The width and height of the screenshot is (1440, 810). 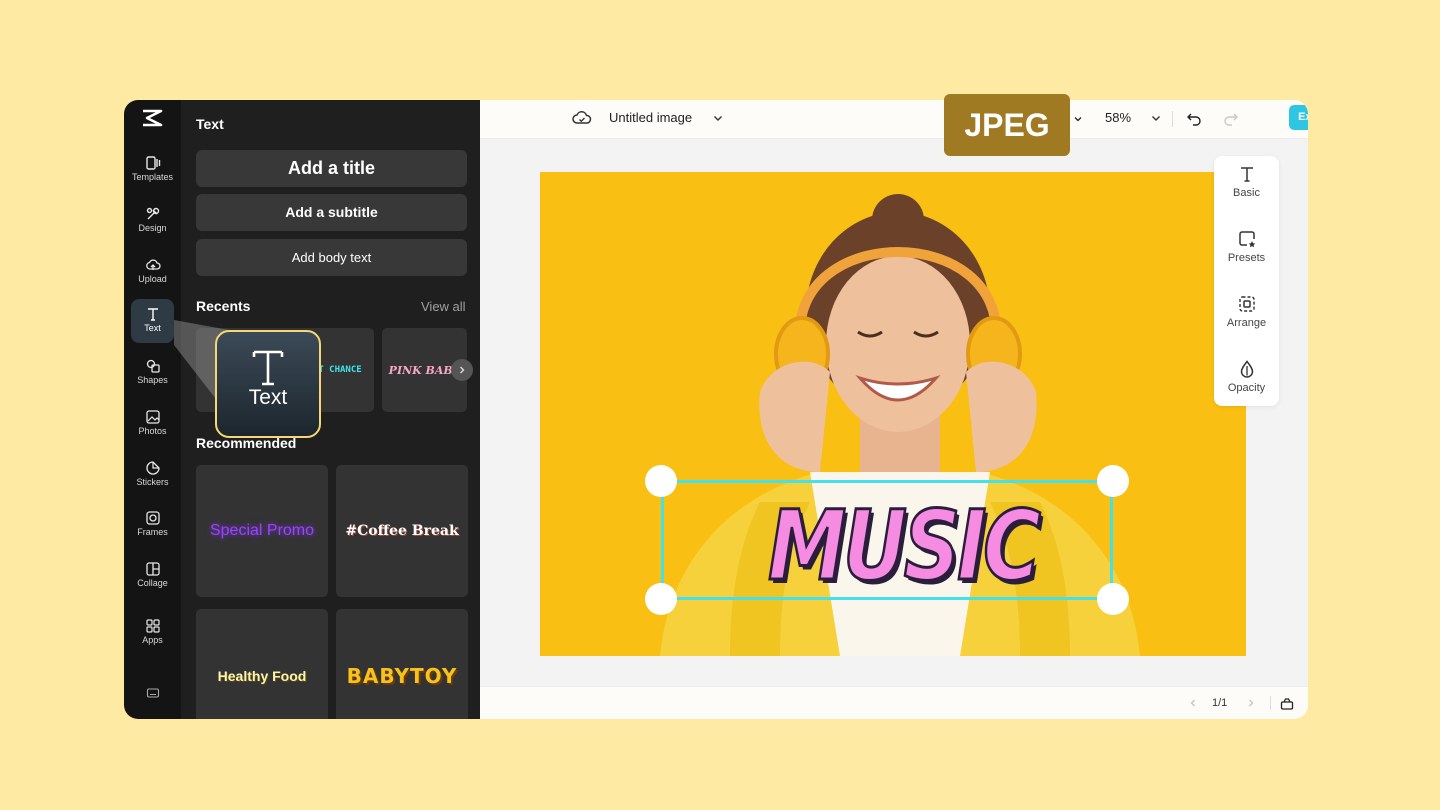 What do you see at coordinates (152, 417) in the screenshot?
I see `photos-icon` at bounding box center [152, 417].